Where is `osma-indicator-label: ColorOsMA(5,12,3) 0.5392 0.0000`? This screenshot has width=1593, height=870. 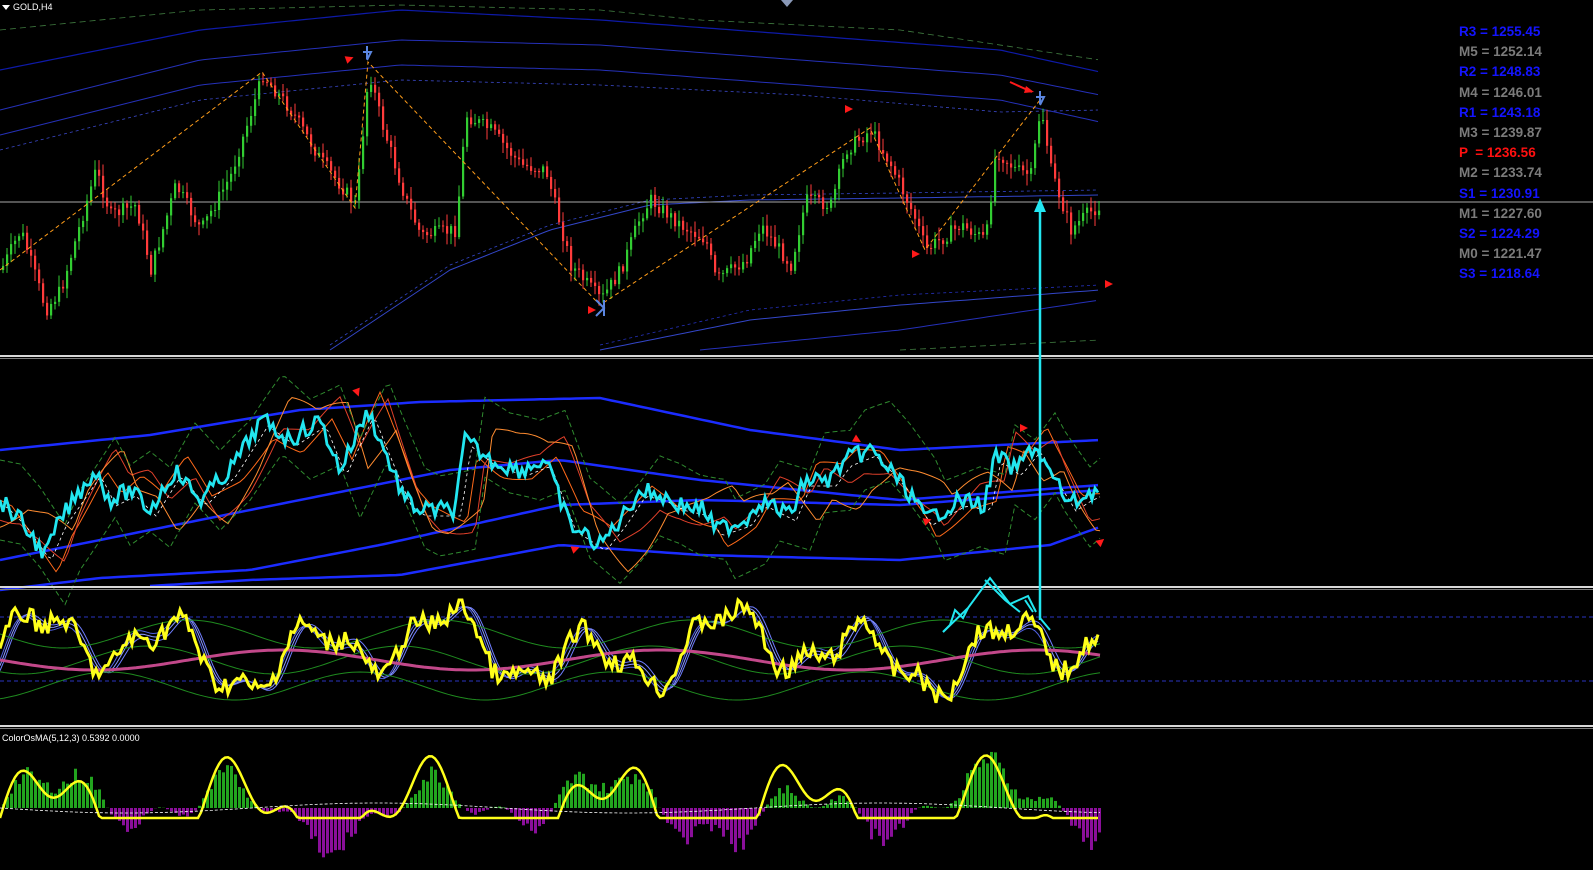 osma-indicator-label: ColorOsMA(5,12,3) 0.5392 0.0000 is located at coordinates (71, 738).